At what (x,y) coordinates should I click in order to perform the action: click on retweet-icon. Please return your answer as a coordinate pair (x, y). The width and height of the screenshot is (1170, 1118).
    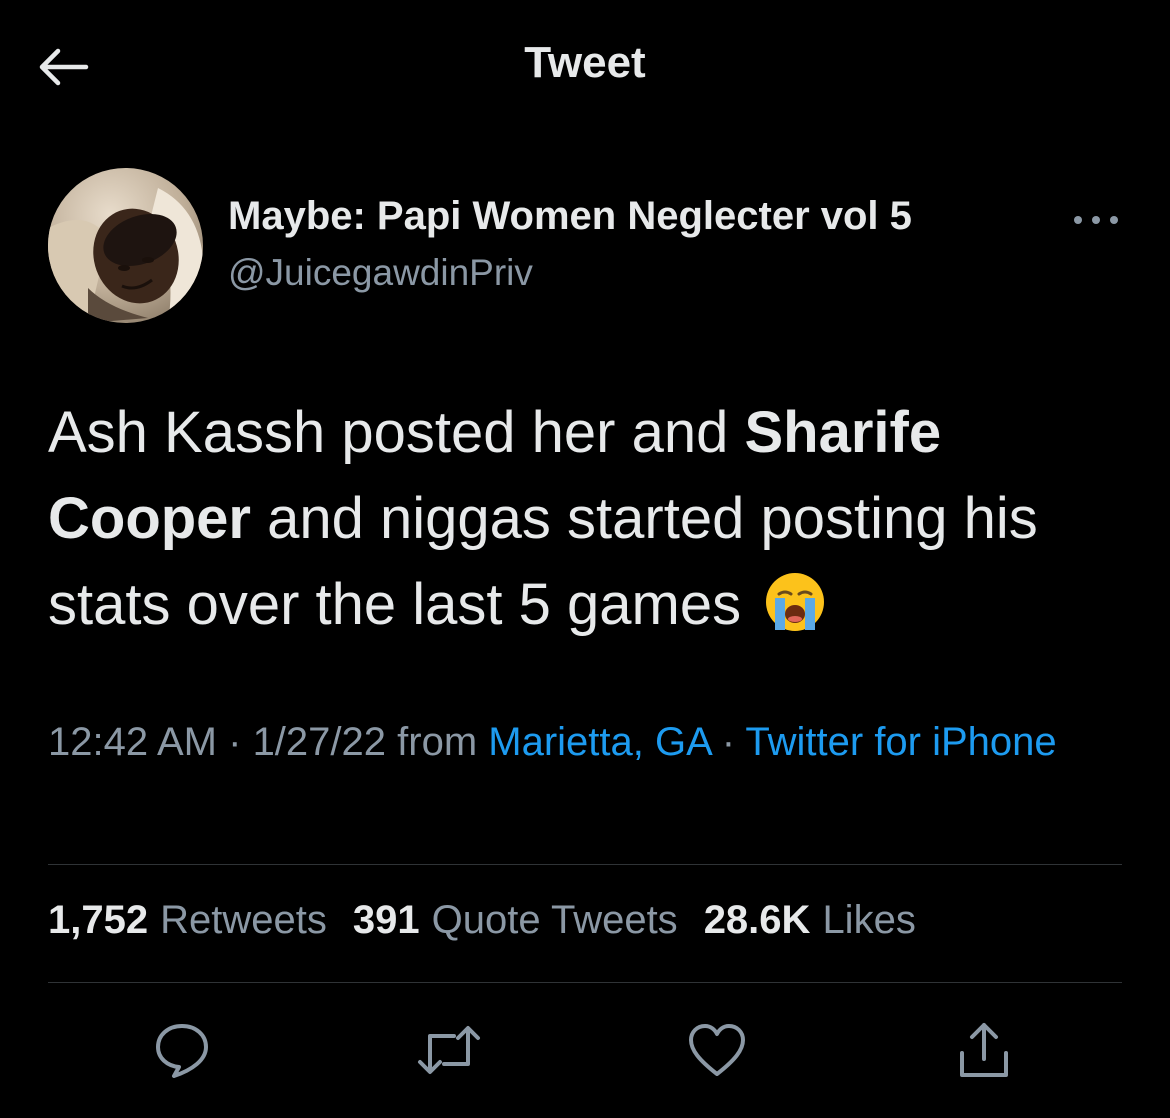
    Looking at the image, I should click on (449, 1050).